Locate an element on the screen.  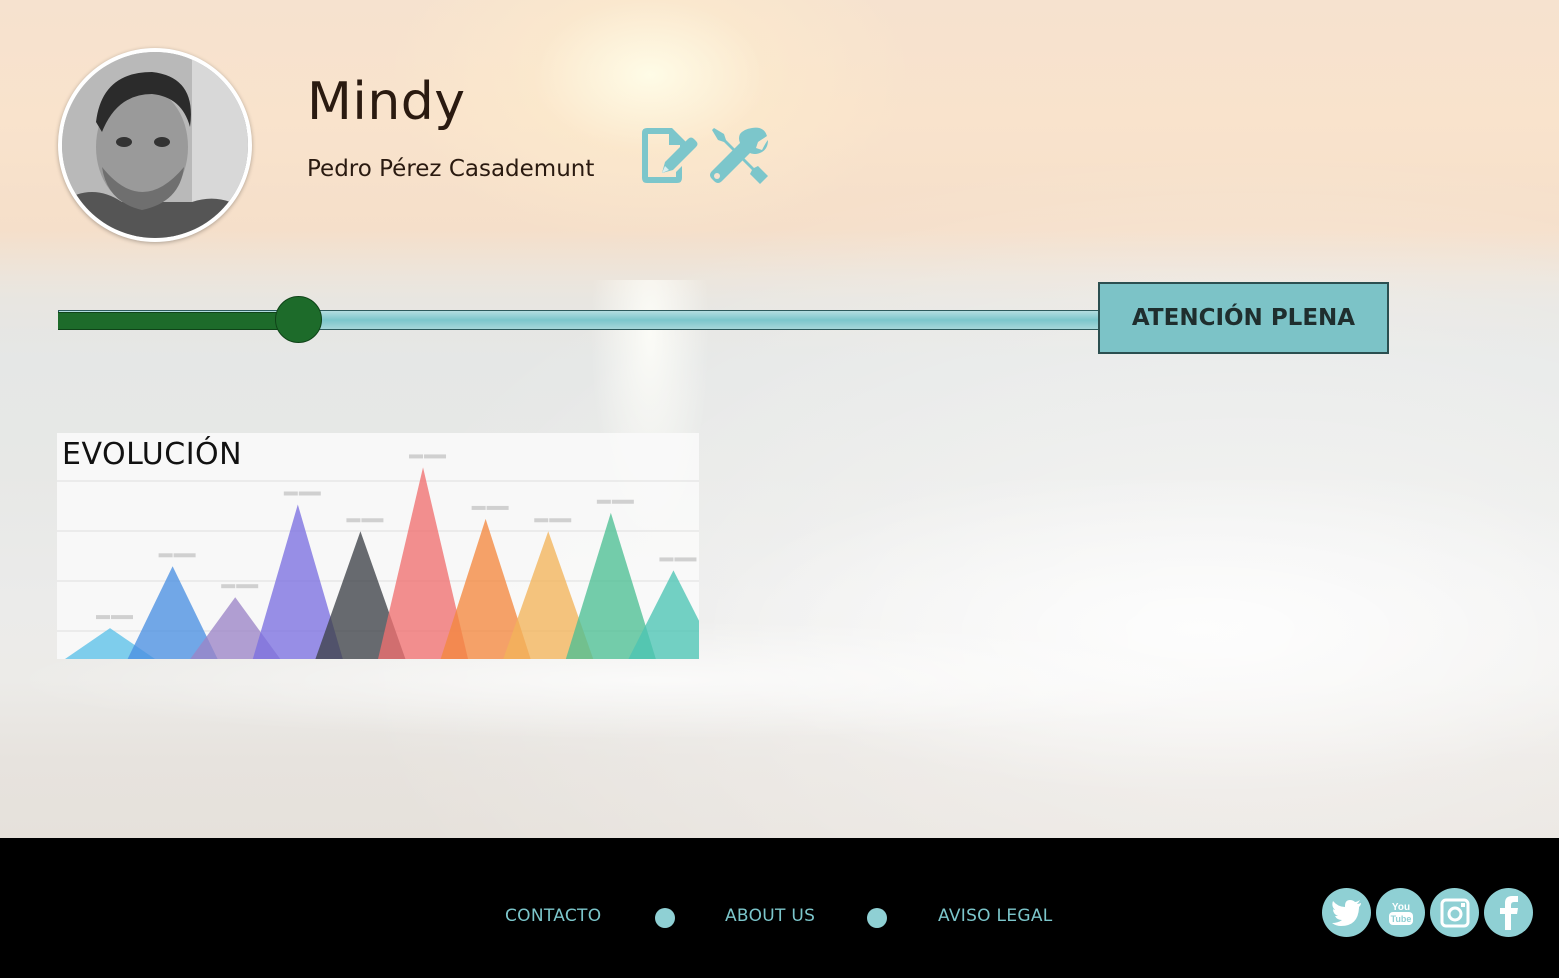
footer-link-about-us: ABOUT US is located at coordinates (770, 916).